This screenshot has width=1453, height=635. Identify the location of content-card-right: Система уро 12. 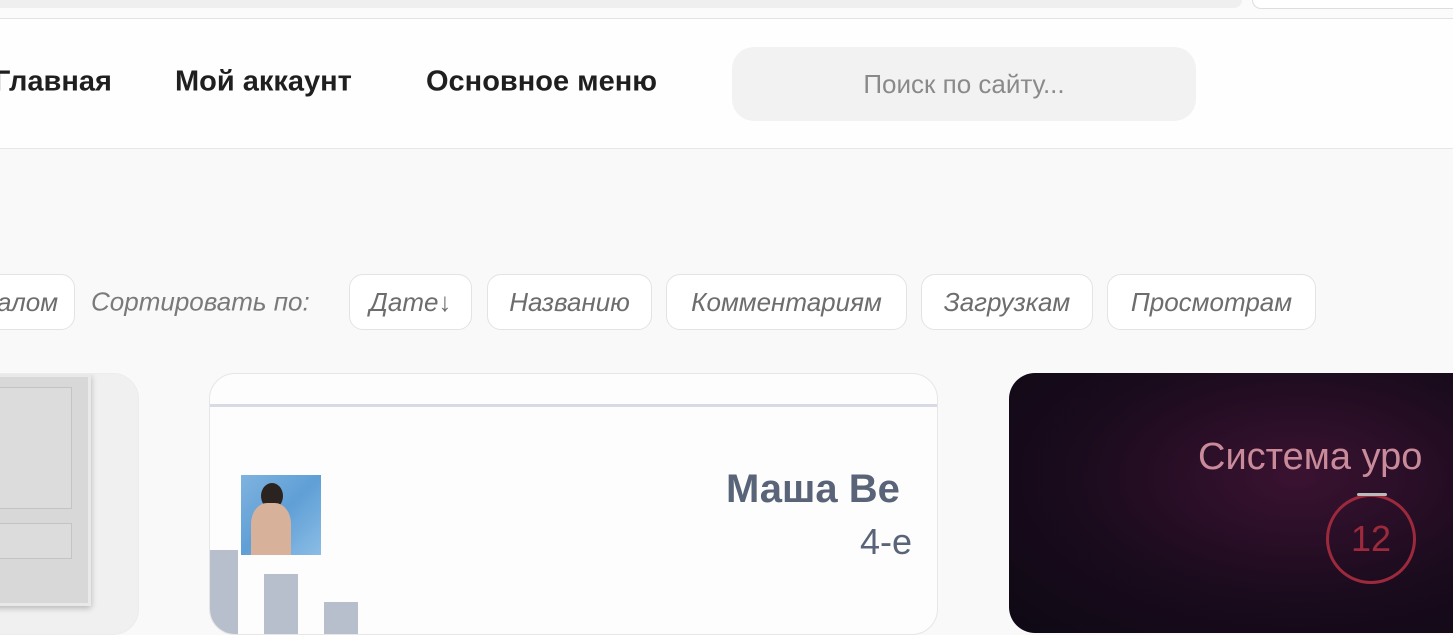
(1231, 503).